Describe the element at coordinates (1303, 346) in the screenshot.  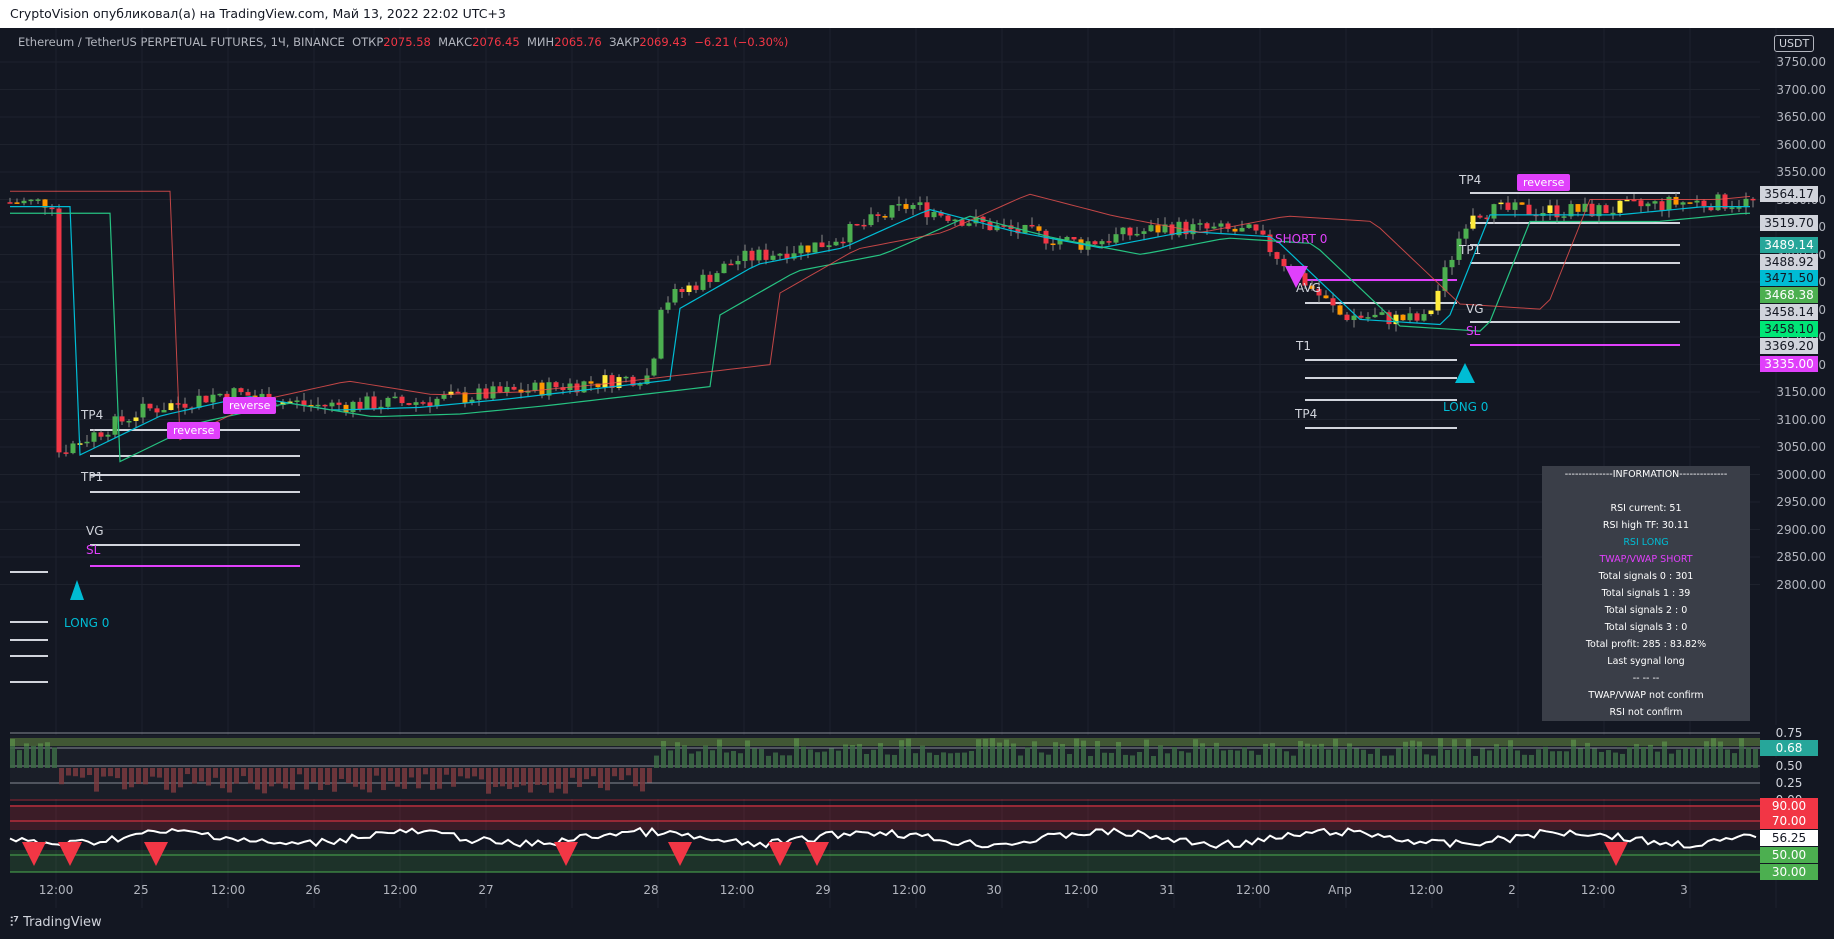
I see `tp1-label: T1` at that location.